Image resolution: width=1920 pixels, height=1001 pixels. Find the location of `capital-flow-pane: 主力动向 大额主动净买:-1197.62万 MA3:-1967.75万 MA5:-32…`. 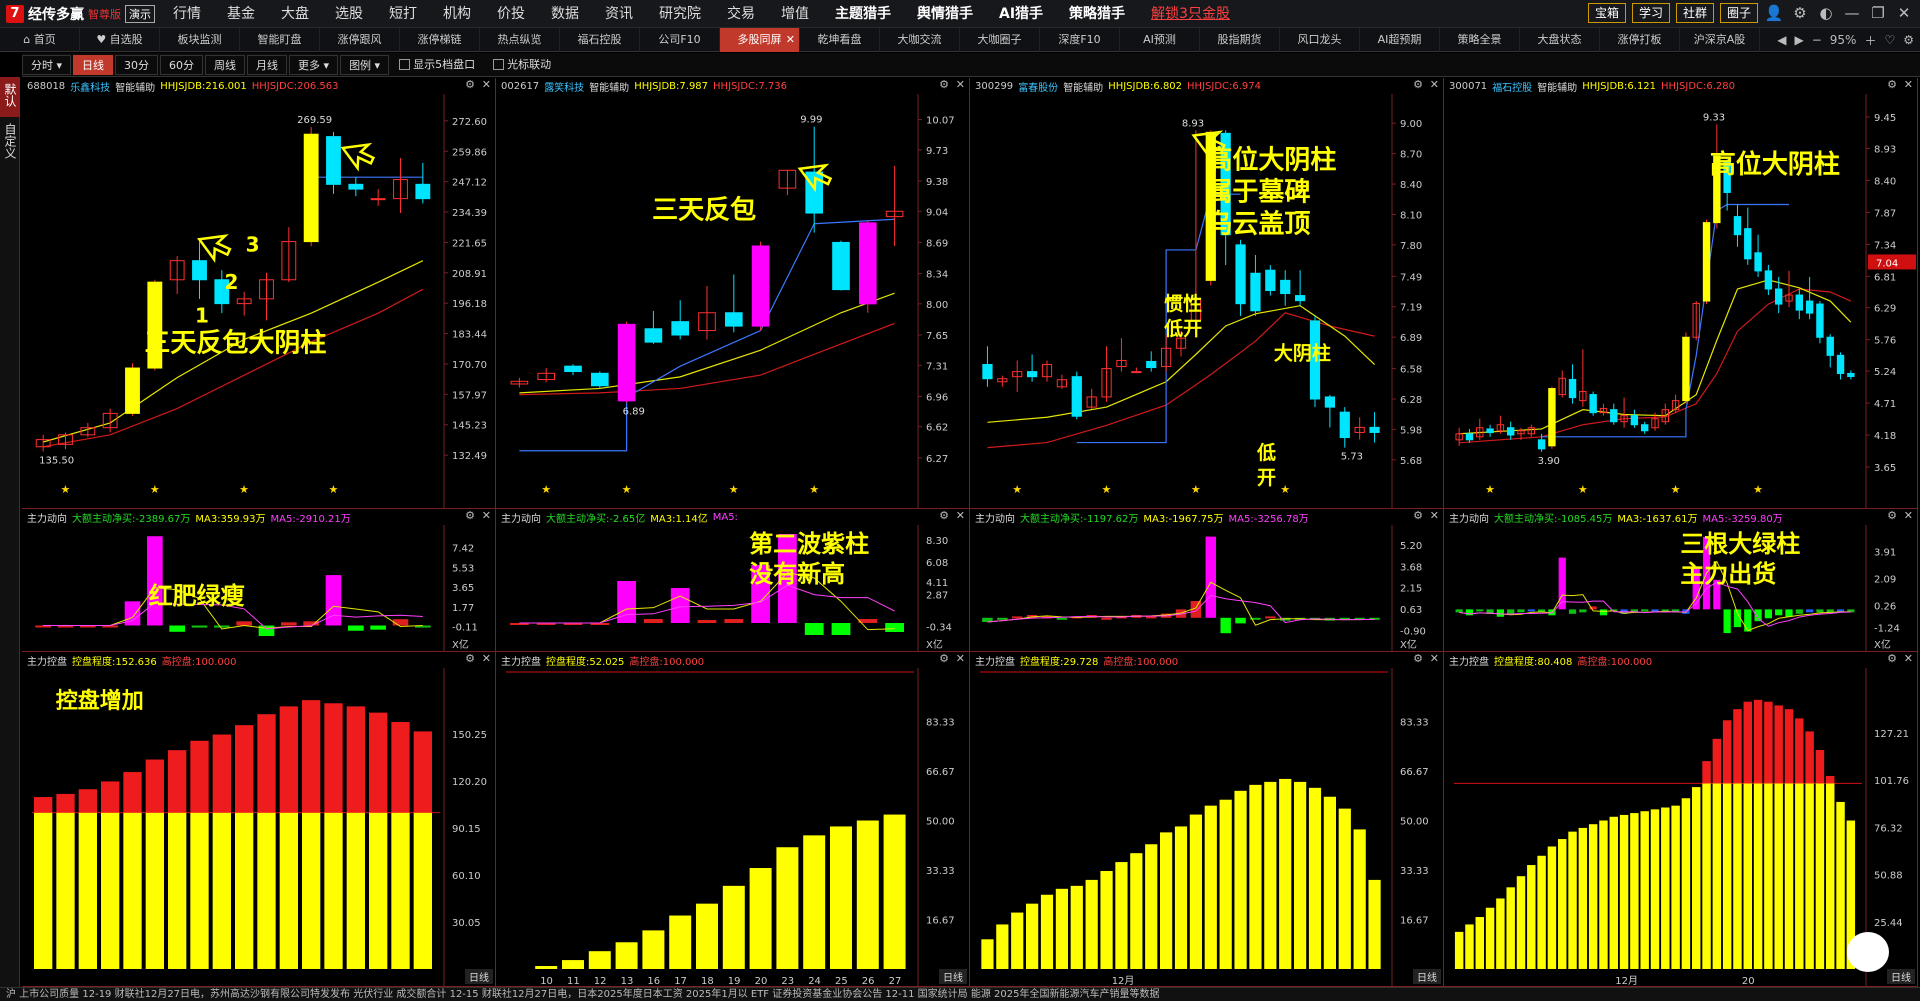

capital-flow-pane: 主力动向 大额主动净买:-1197.62万 MA3:-1967.75万 MA5:-32… is located at coordinates (1207, 580).